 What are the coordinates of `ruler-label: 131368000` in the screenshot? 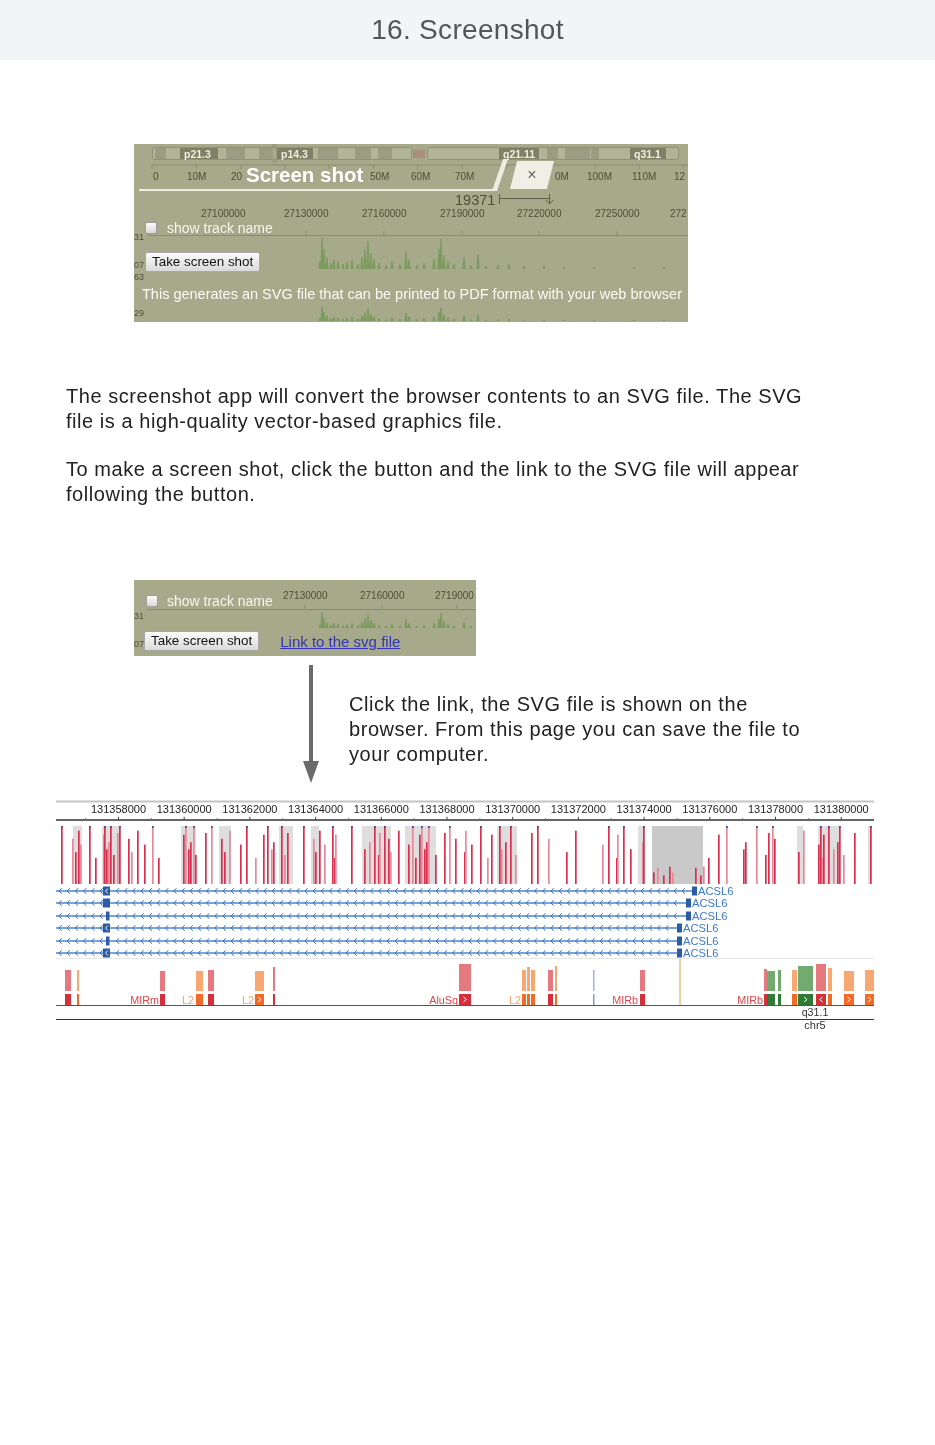 It's located at (447, 809).